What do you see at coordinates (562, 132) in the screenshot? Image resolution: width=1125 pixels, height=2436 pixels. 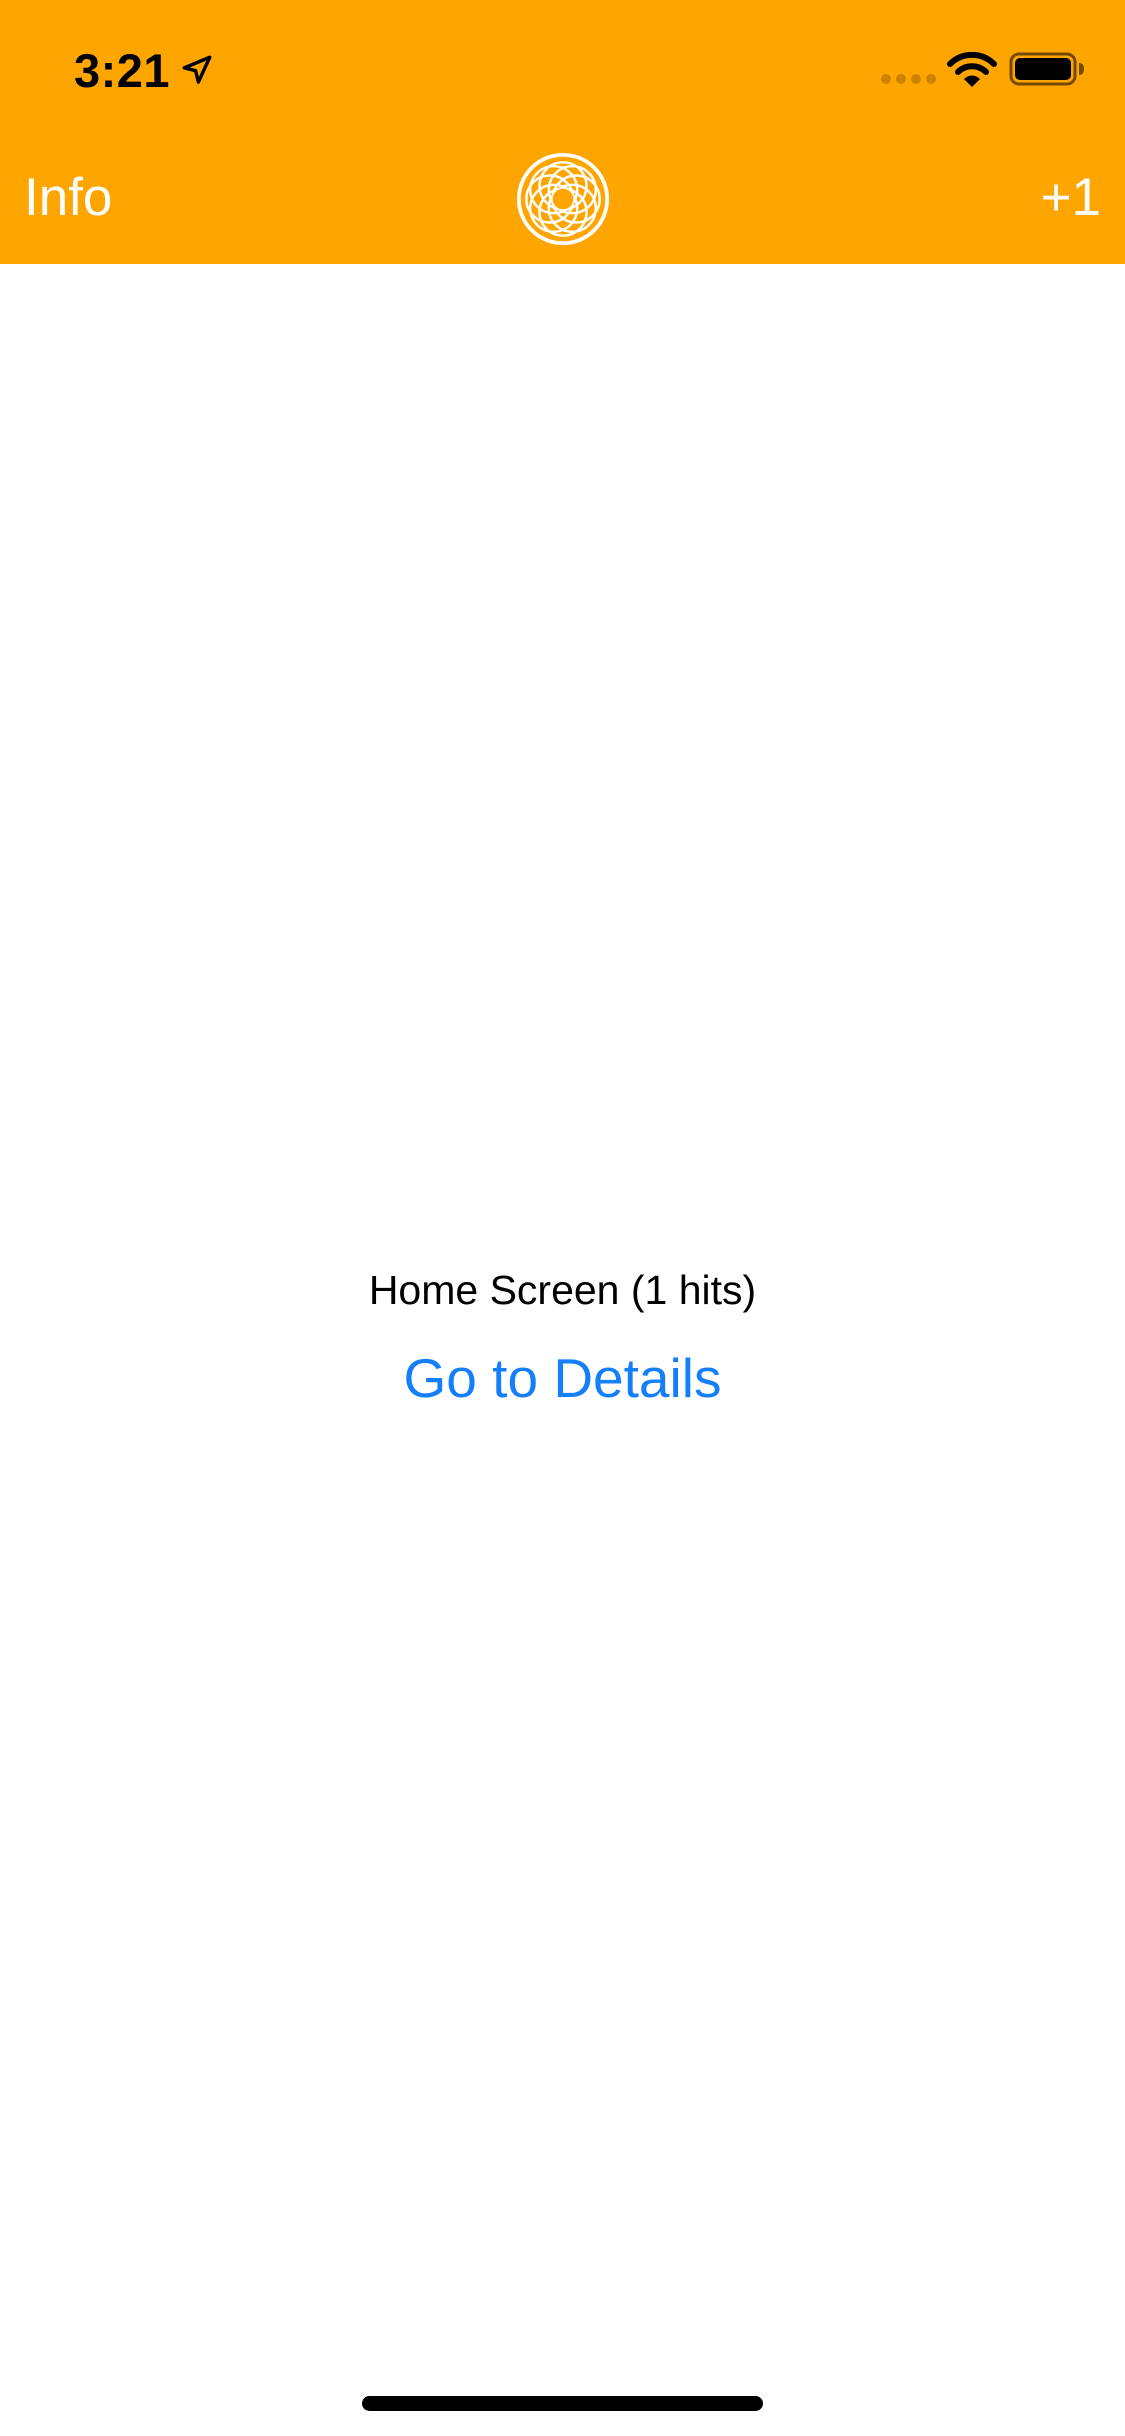 I see `navigation-header: 3:21 Info +1` at bounding box center [562, 132].